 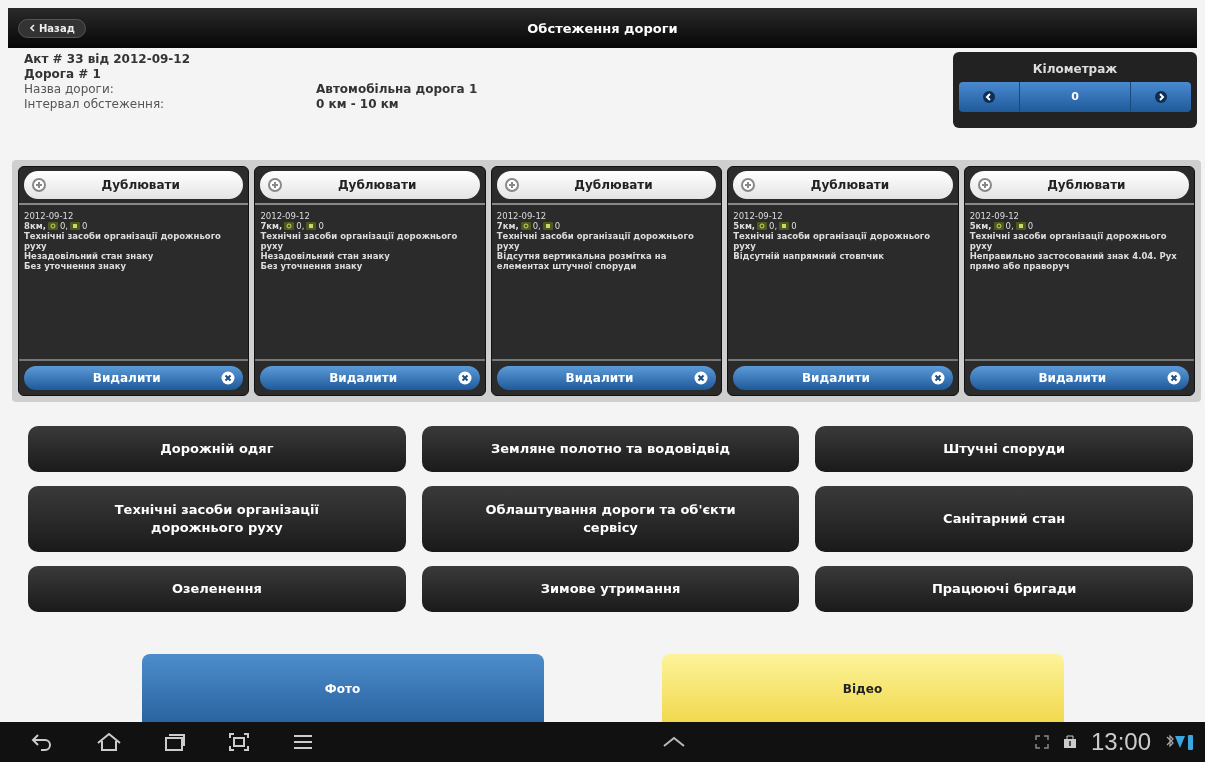 I want to click on category-button: Технічні засоби організації дорожнього руху, so click(x=217, y=519).